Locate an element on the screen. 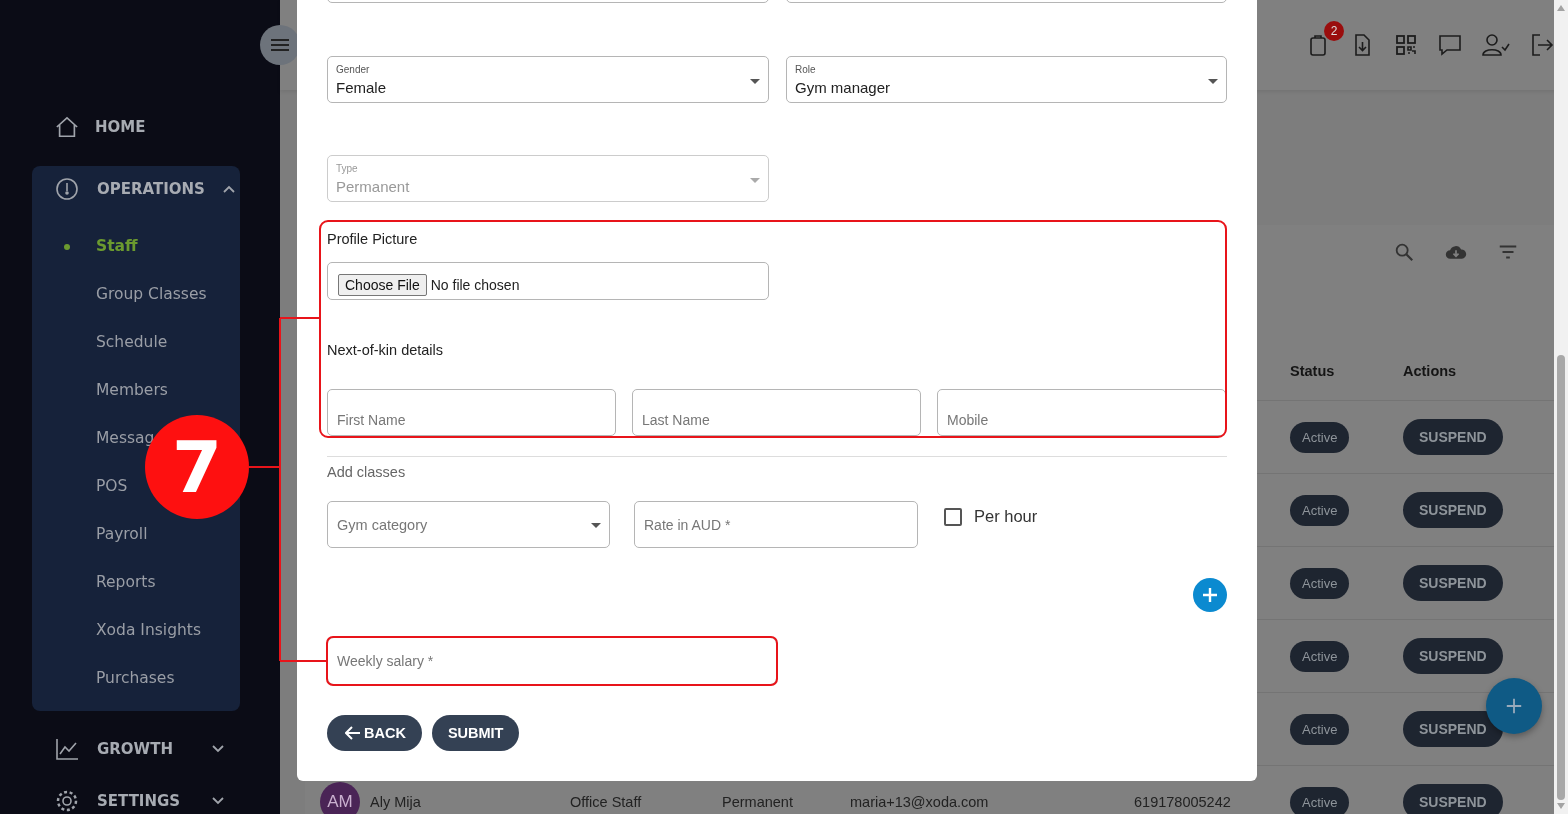  add-class-button is located at coordinates (1210, 595).